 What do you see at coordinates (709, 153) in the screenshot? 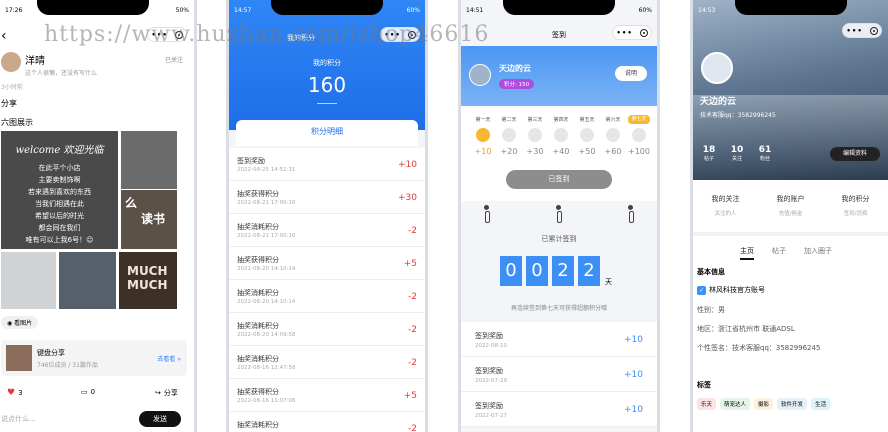
I see `stat-posts: 18 帖子` at bounding box center [709, 153].